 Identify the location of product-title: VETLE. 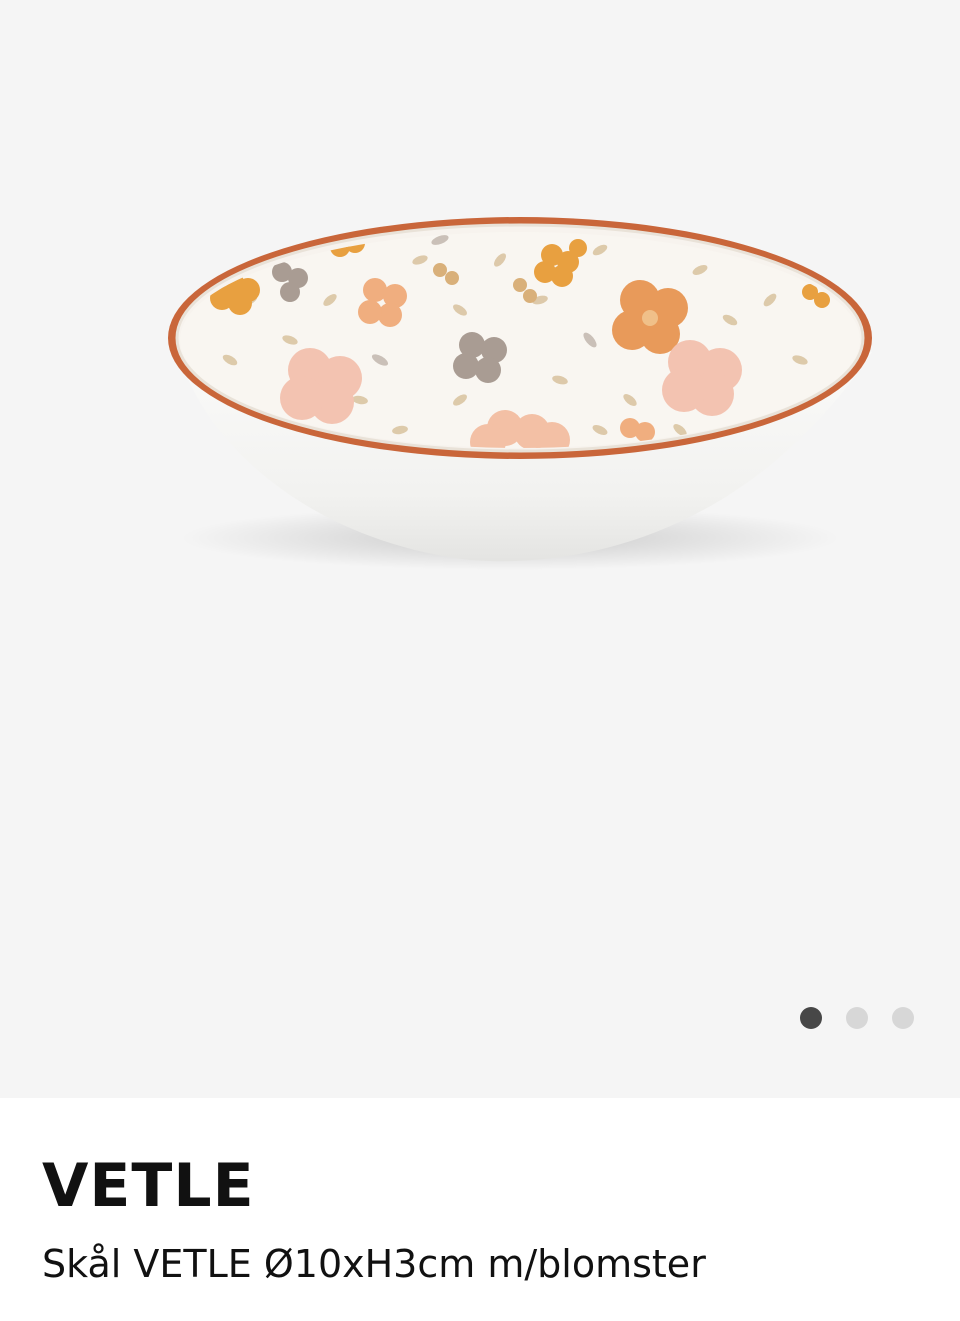
(148, 1186).